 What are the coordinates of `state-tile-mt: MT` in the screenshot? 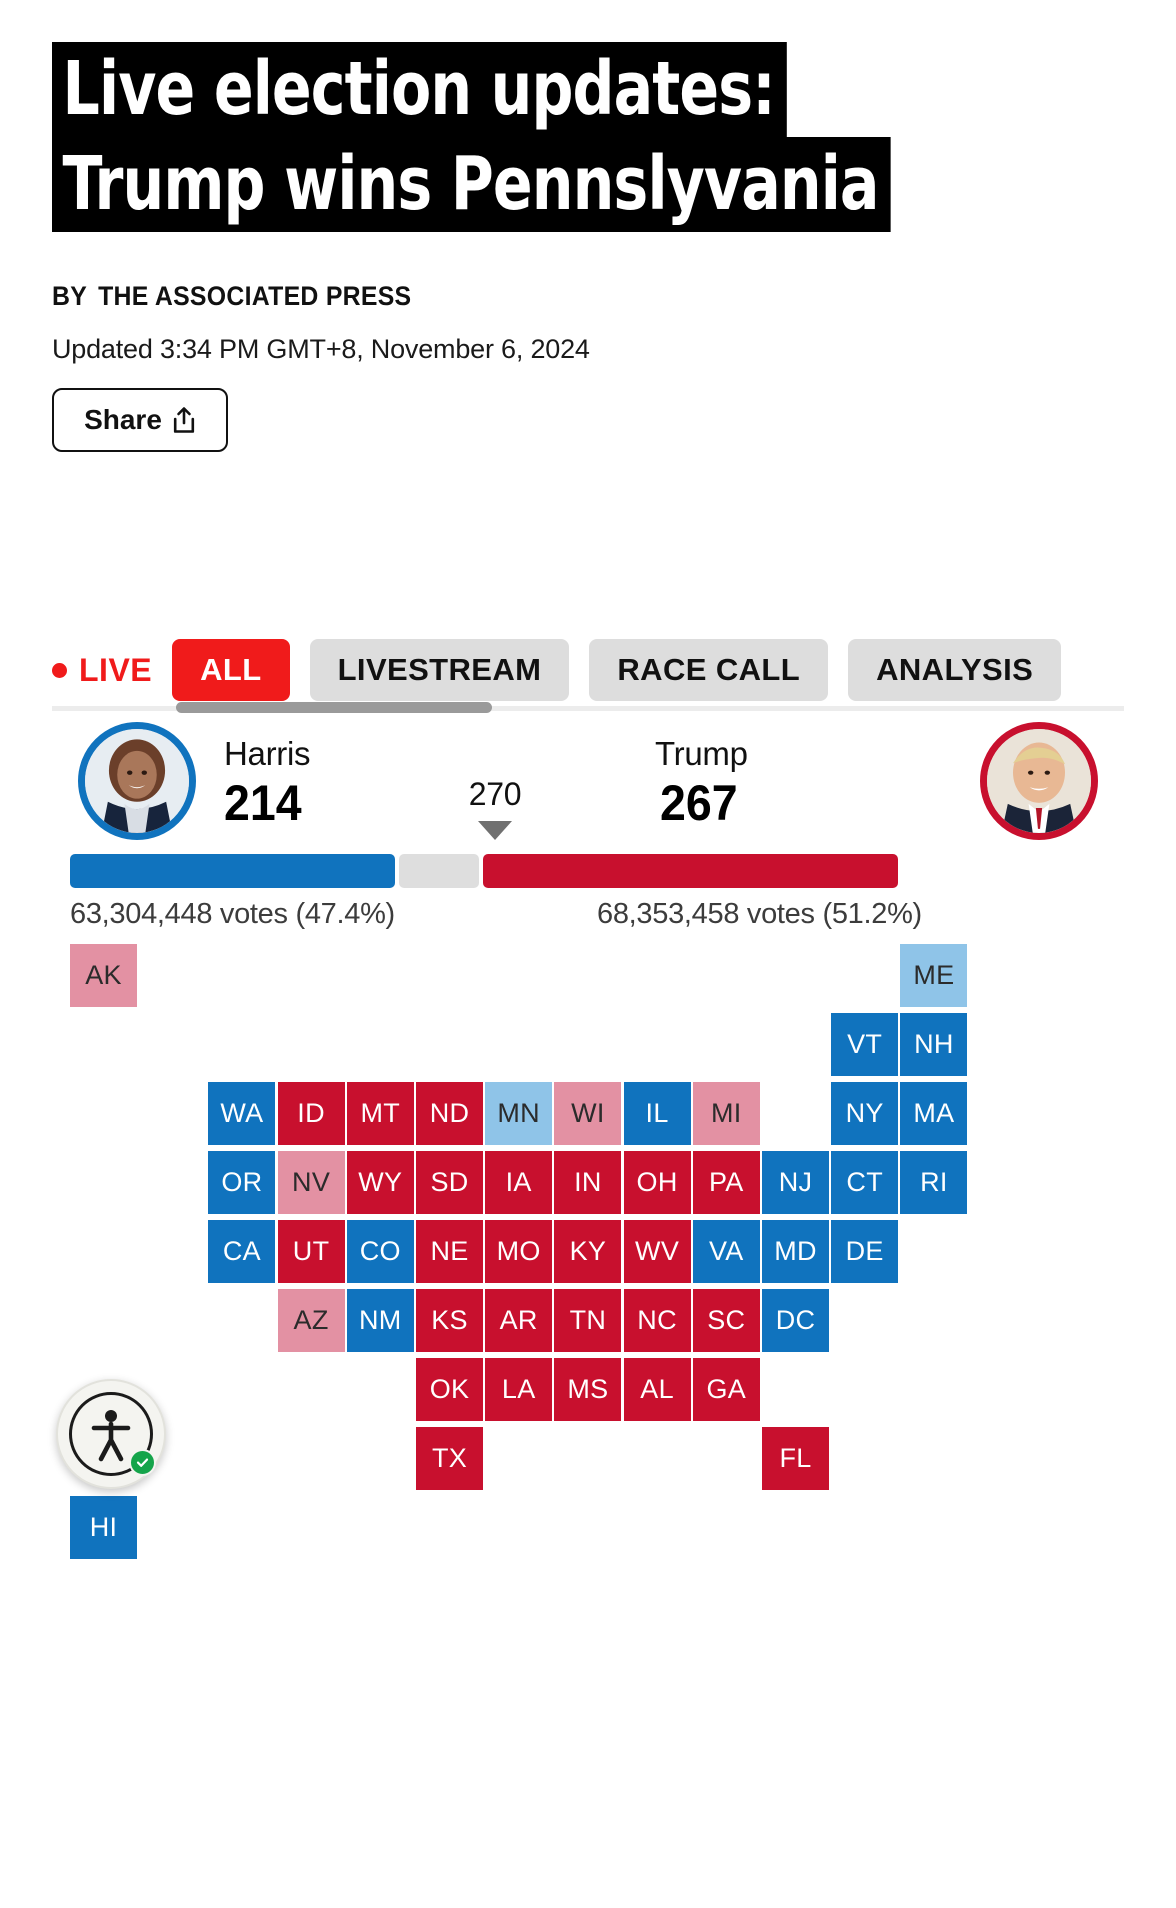 It's located at (380, 1113).